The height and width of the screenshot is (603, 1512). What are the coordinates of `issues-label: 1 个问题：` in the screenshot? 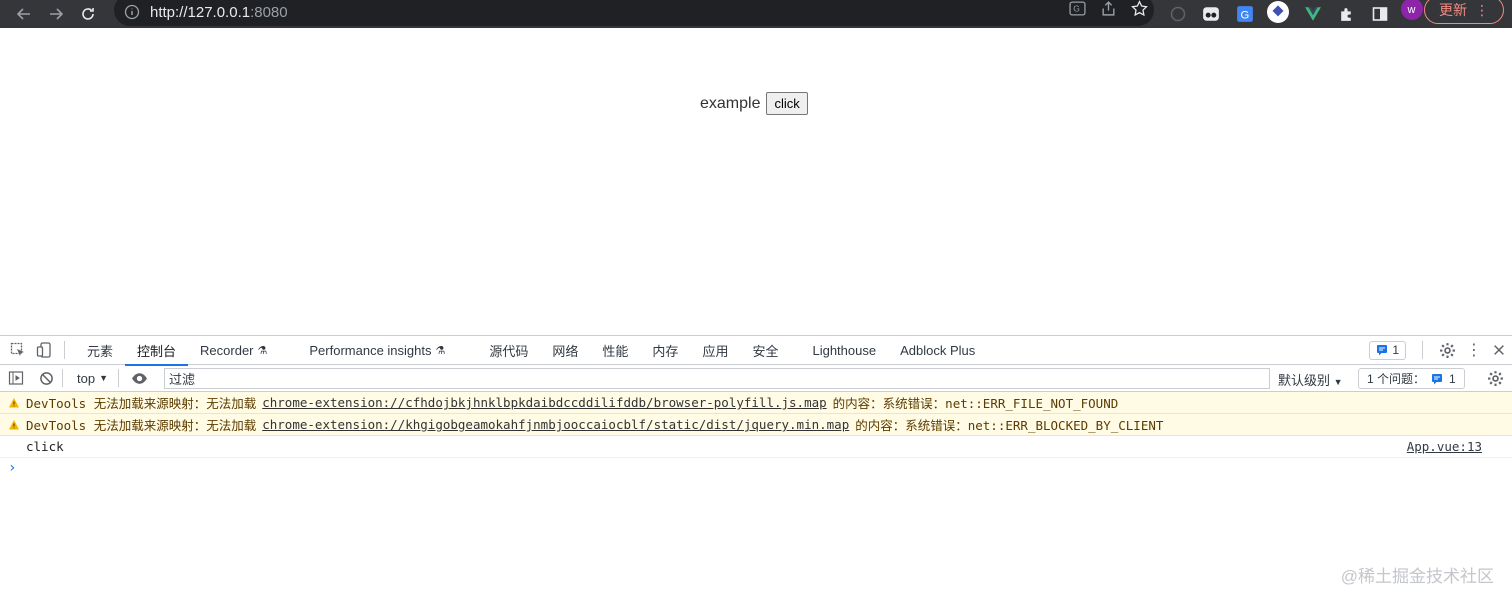 It's located at (1396, 379).